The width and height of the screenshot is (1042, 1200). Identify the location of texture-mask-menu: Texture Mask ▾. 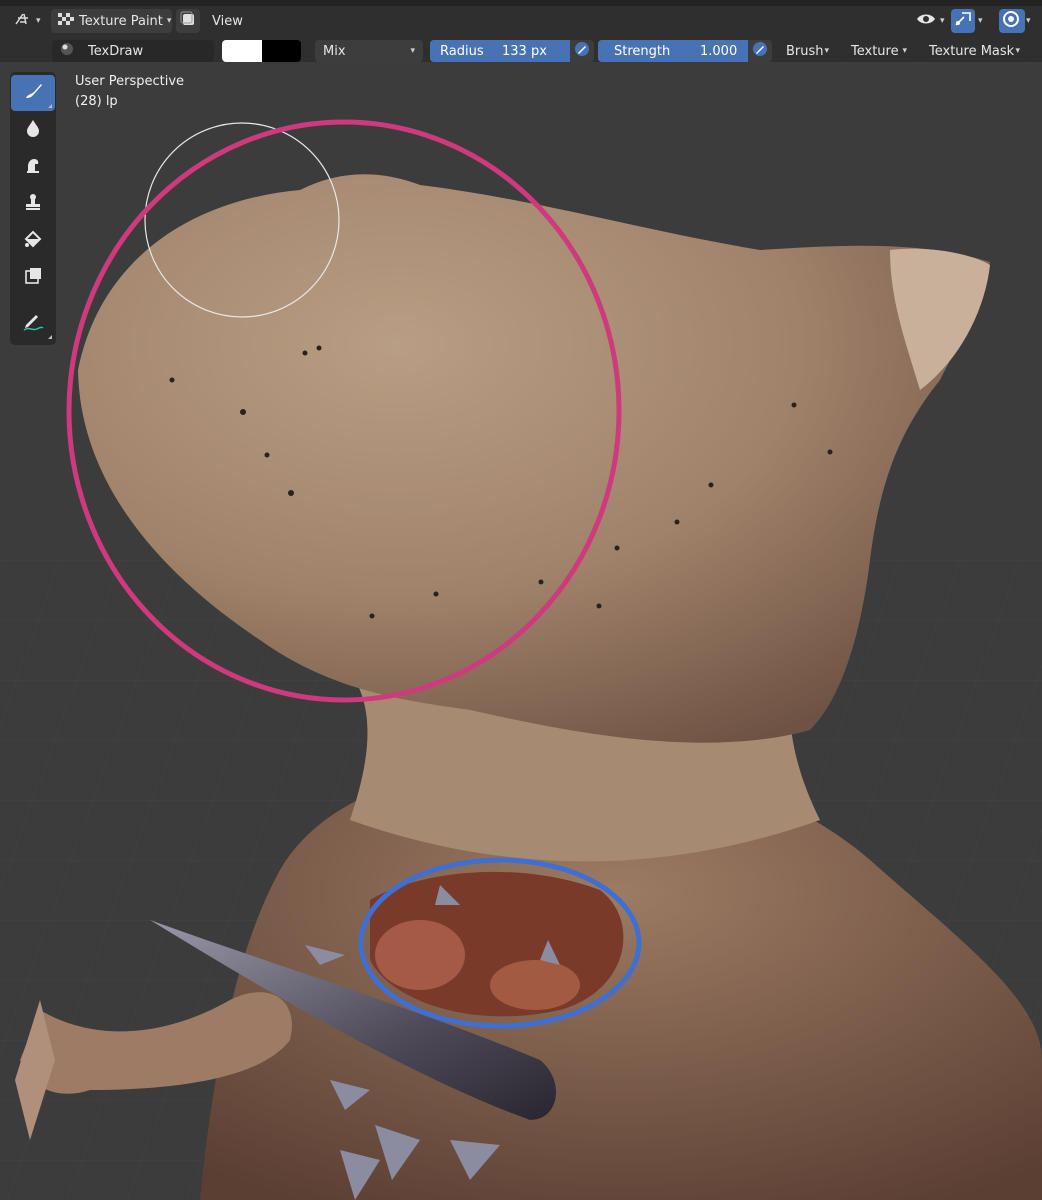
(974, 51).